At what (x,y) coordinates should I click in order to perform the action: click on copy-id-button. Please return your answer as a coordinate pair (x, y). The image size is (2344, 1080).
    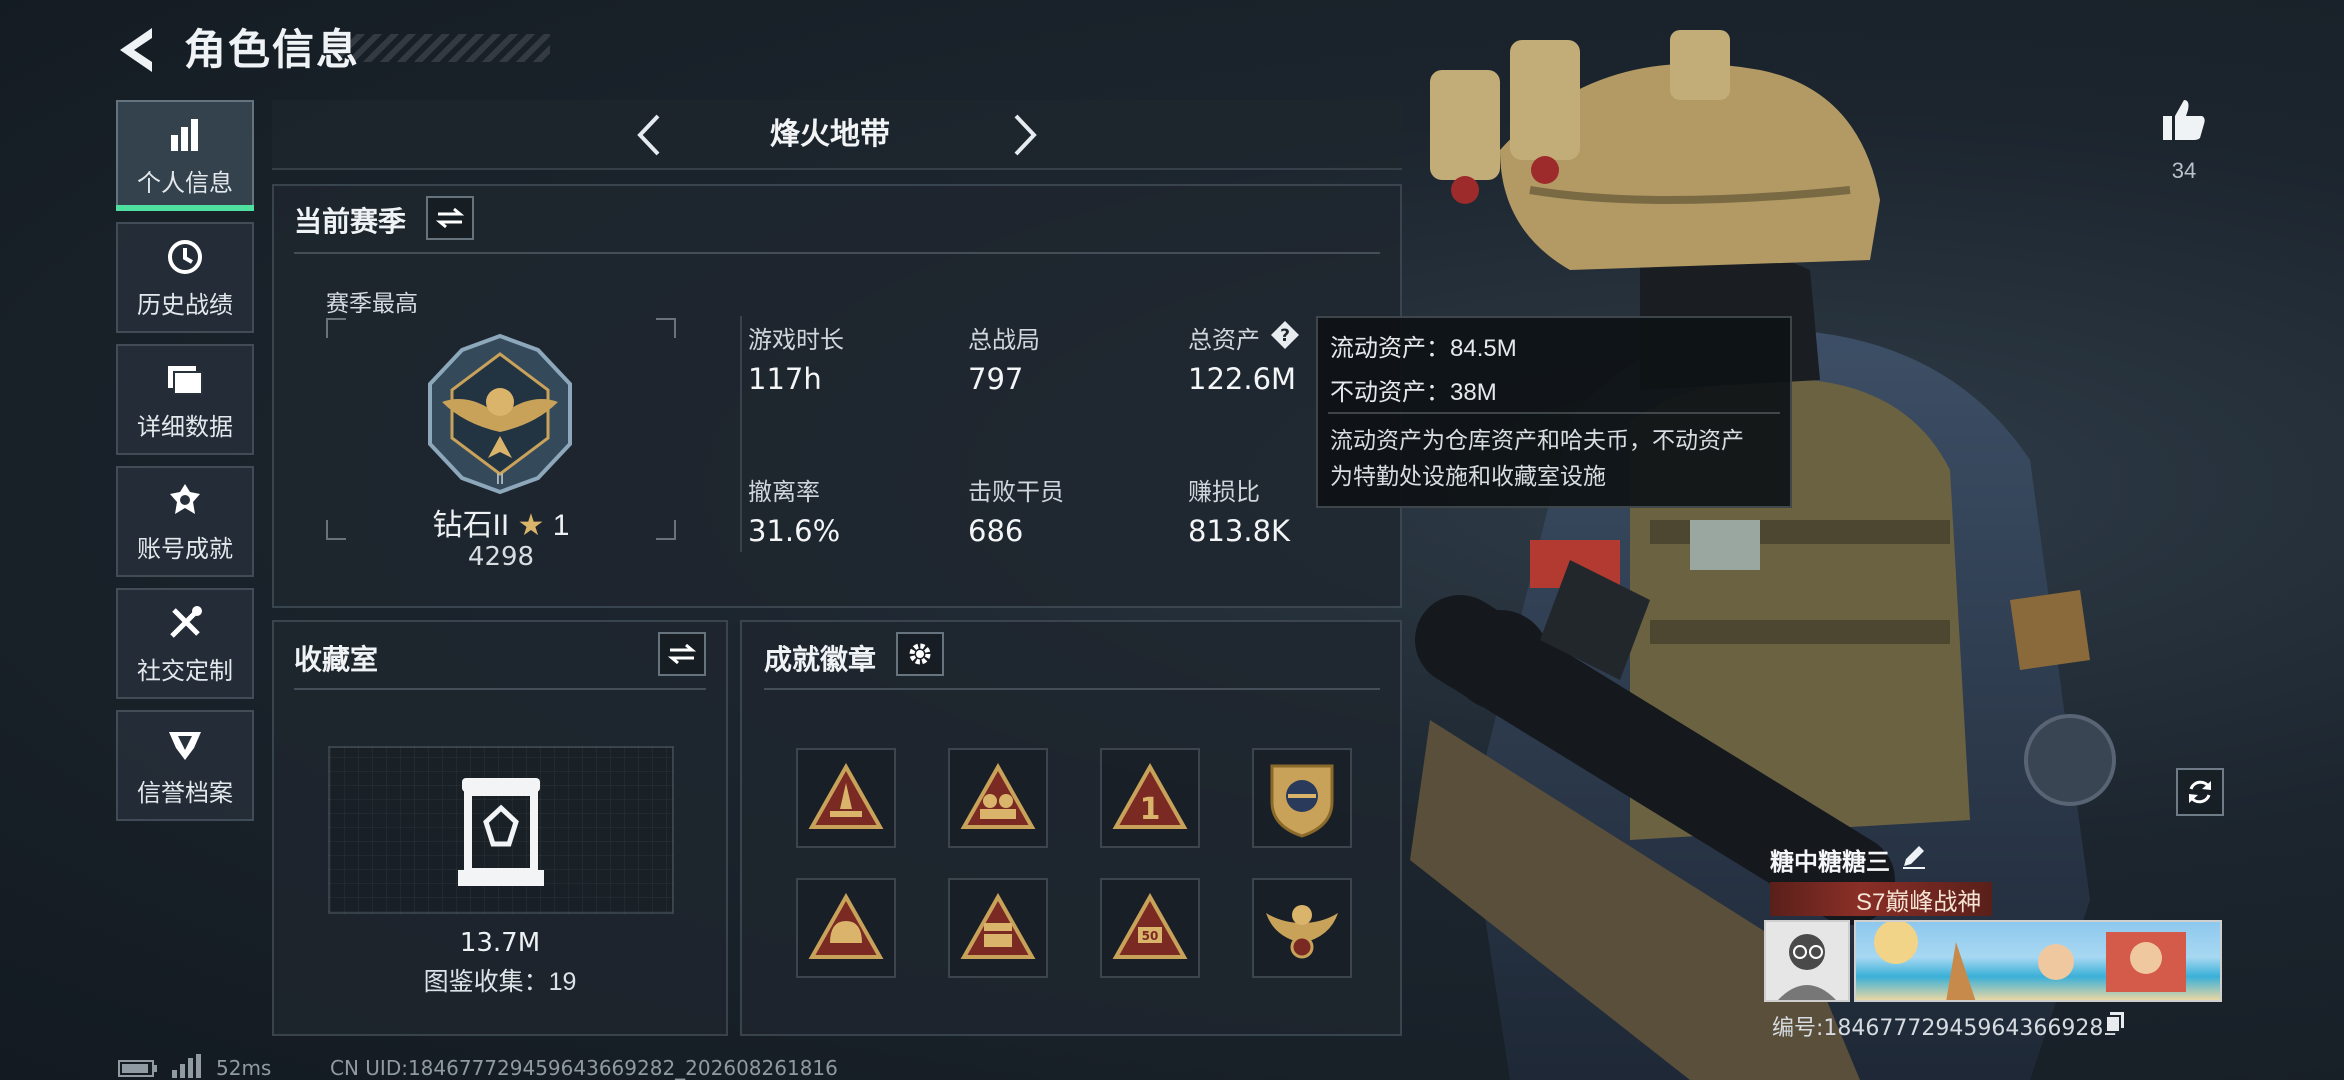
    Looking at the image, I should click on (2115, 1022).